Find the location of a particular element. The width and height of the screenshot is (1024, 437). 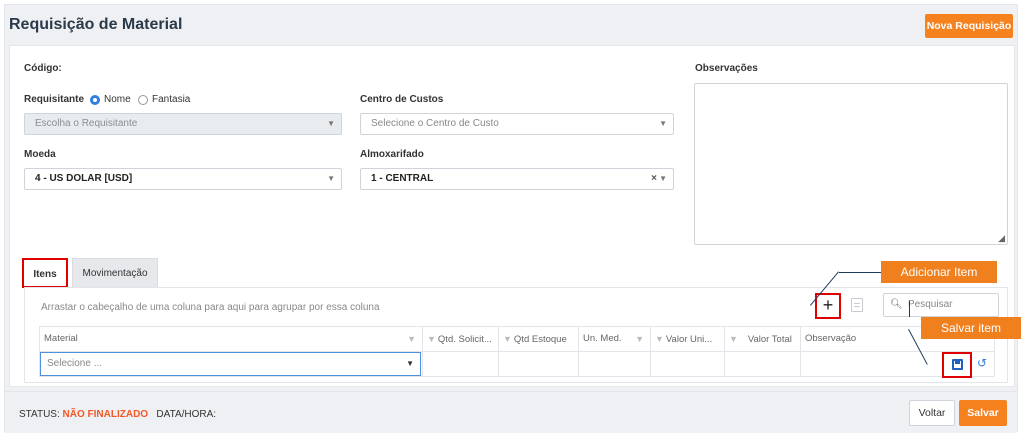

moeda-label: Moeda is located at coordinates (40, 154).